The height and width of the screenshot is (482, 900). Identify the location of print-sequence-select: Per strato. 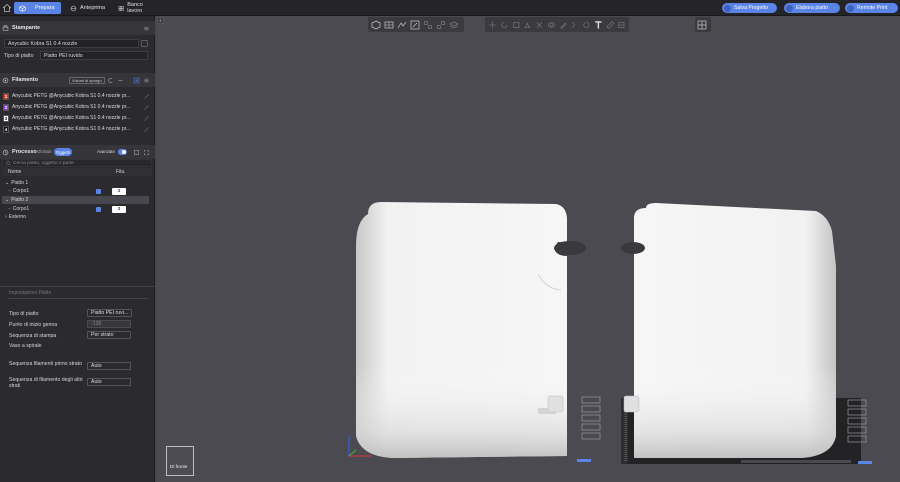
(109, 335).